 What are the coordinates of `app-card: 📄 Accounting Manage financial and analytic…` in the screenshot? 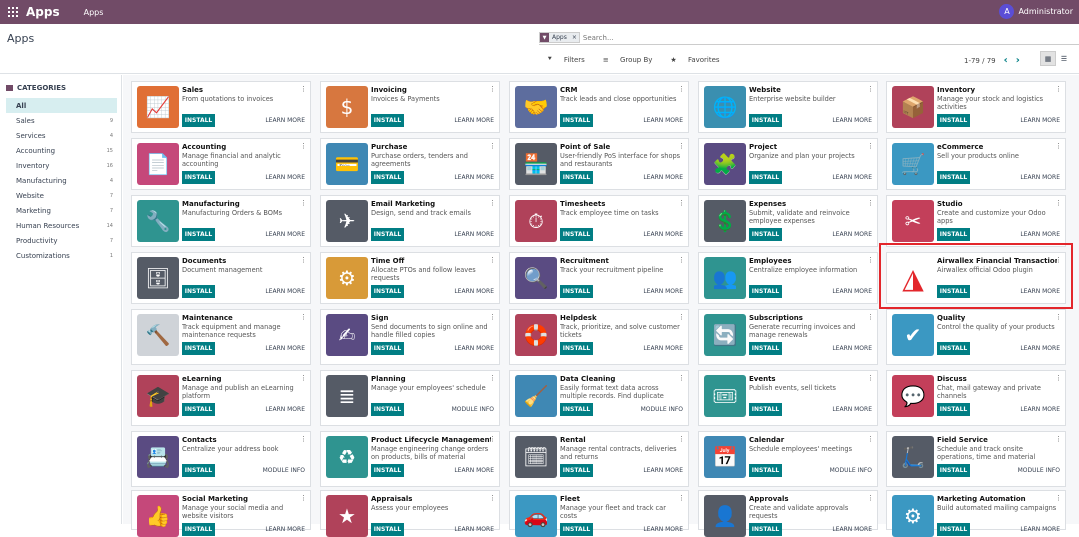 It's located at (221, 164).